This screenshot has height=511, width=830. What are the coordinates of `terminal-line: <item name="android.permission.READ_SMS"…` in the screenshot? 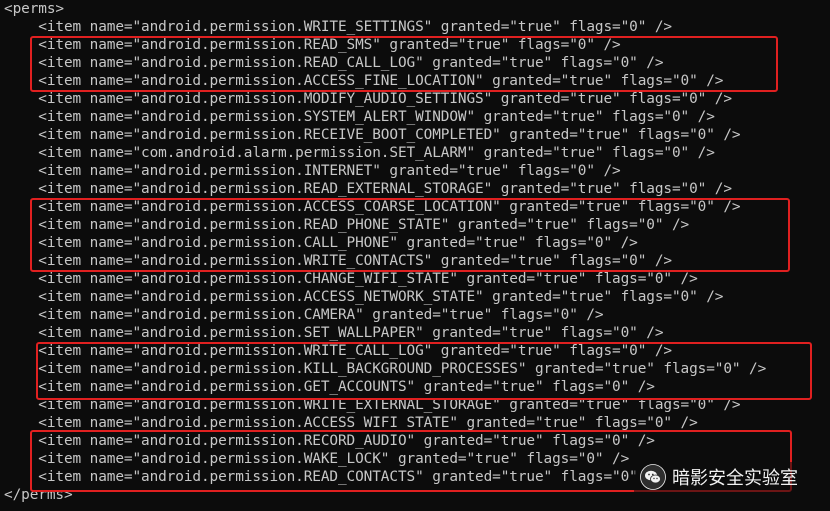 It's located at (312, 45).